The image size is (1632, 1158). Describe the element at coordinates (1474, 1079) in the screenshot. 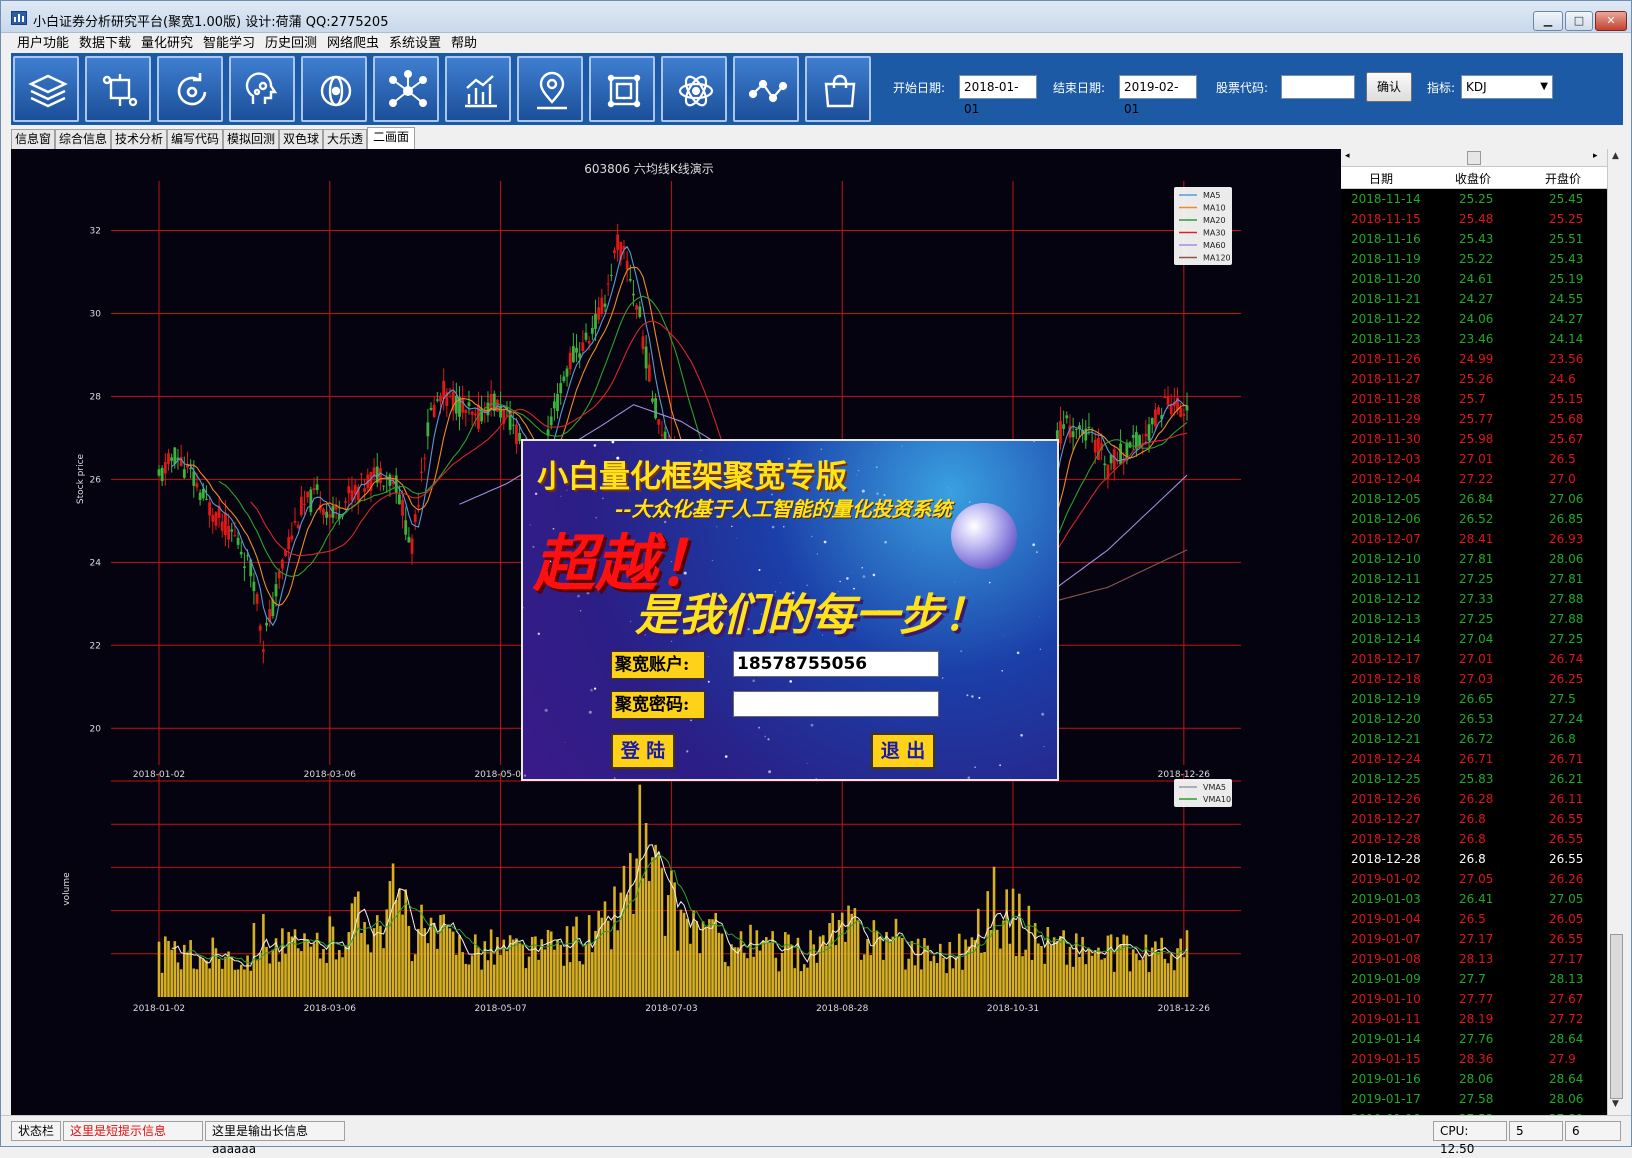

I see `table-row: 2019-01-16 28.06 28.64` at that location.